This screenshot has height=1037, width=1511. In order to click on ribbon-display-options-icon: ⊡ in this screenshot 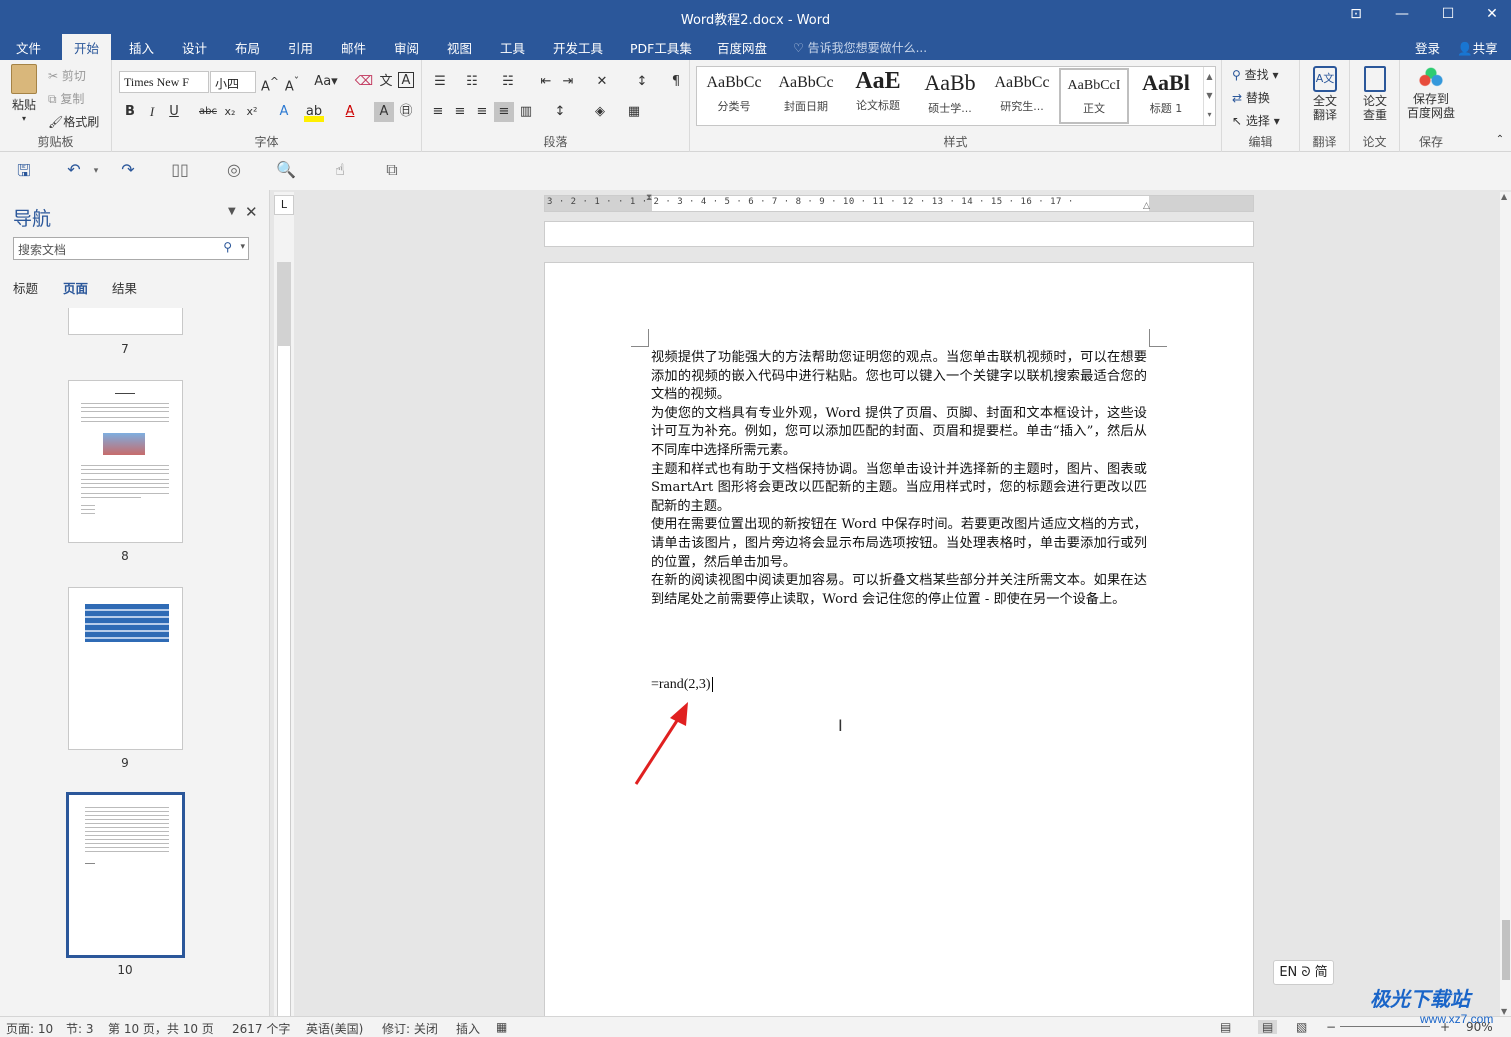, I will do `click(1356, 17)`.